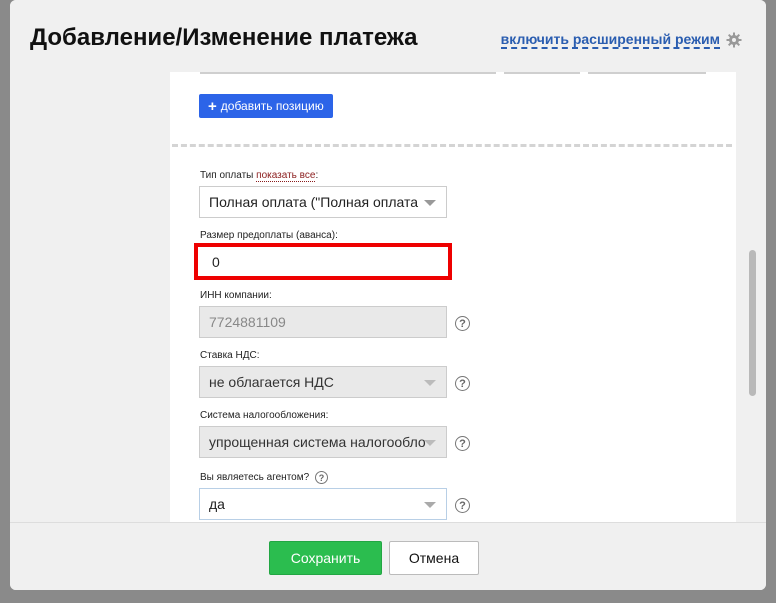 The height and width of the screenshot is (603, 776). Describe the element at coordinates (230, 355) in the screenshot. I see `vat-label: Ставка НДС:` at that location.